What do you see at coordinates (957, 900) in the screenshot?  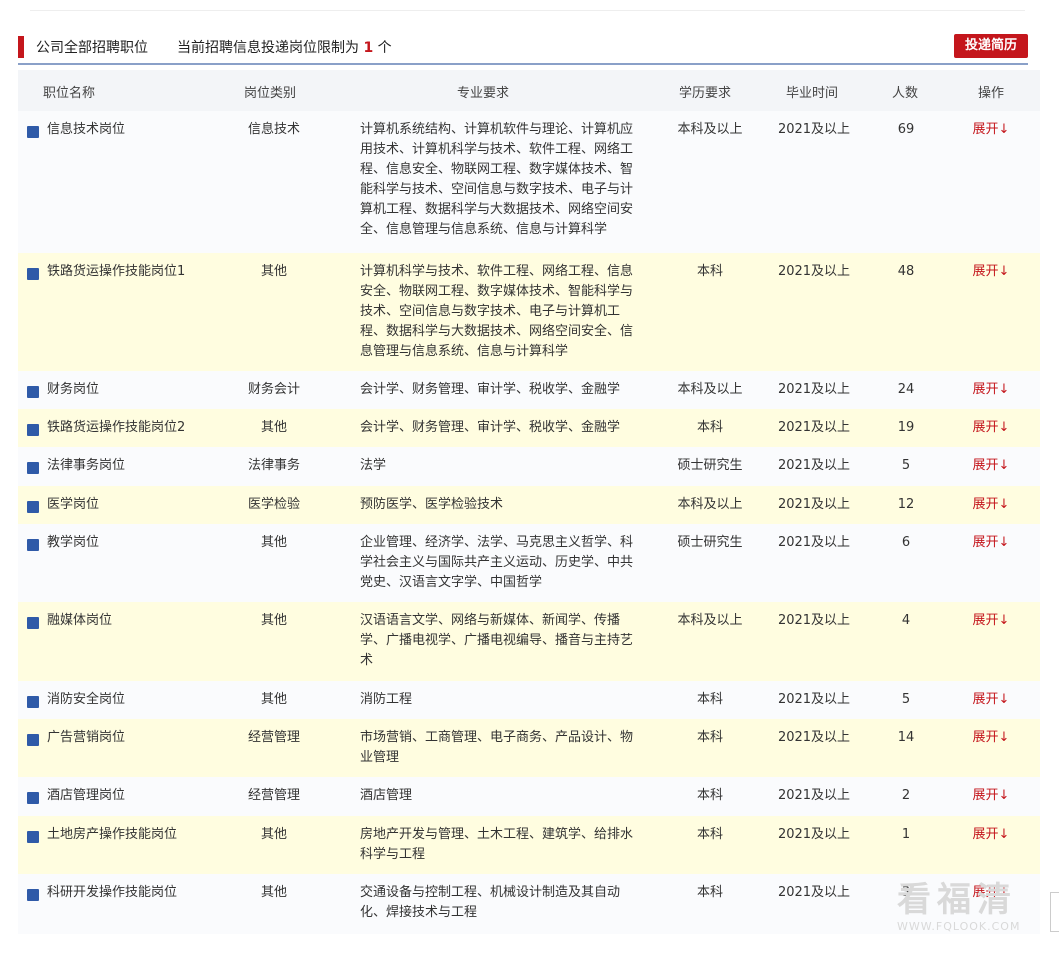 I see `watermark-logo-text: 看福清` at bounding box center [957, 900].